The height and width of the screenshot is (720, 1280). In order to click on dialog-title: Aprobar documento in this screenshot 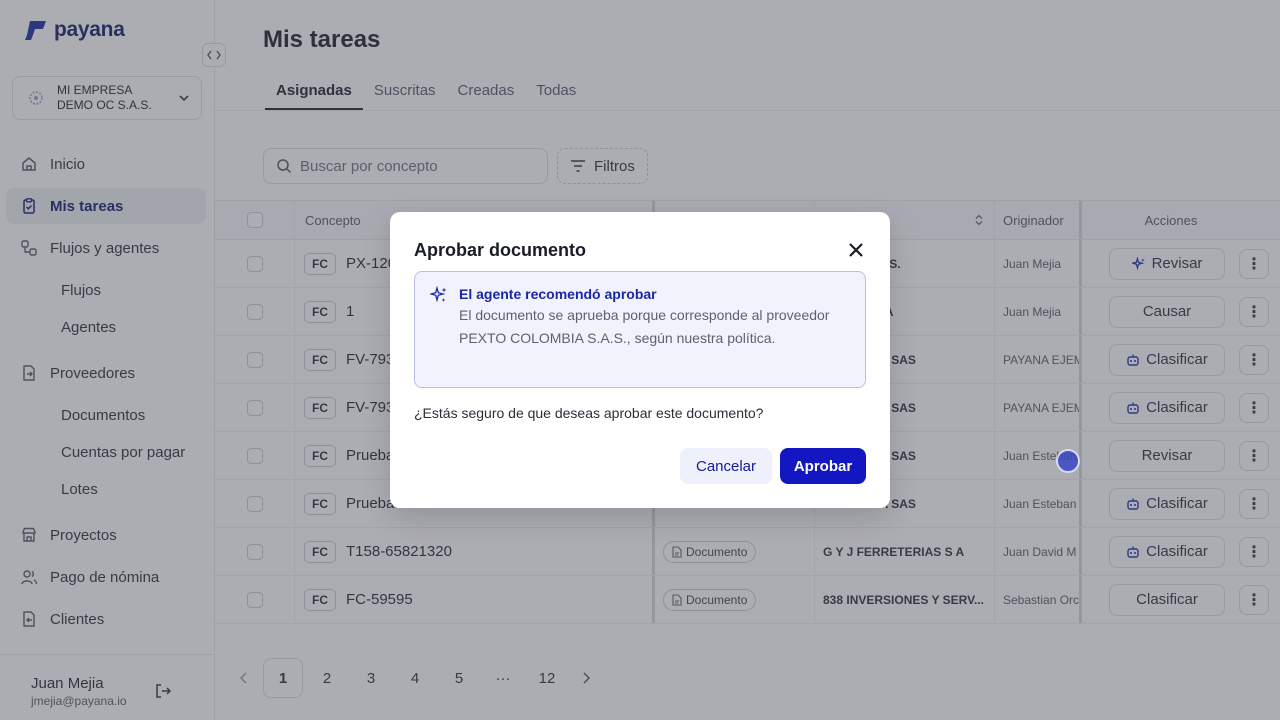, I will do `click(500, 250)`.